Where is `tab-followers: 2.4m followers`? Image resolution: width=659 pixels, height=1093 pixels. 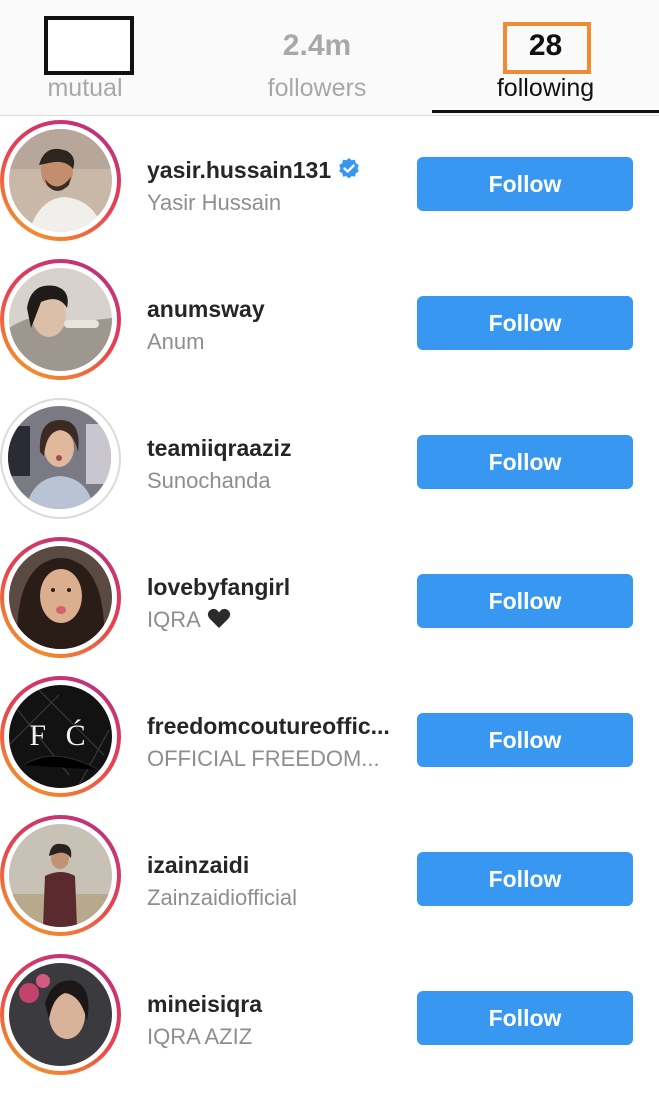
tab-followers: 2.4m followers is located at coordinates (317, 57).